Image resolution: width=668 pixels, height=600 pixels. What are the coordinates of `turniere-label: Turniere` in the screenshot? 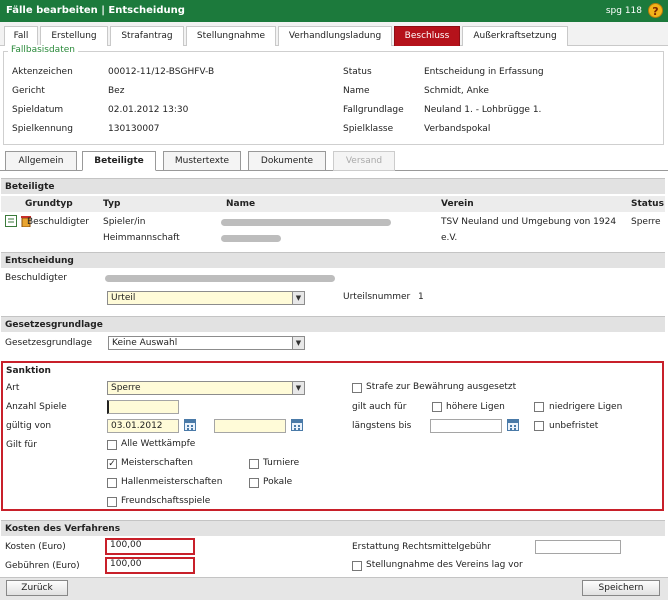 It's located at (281, 463).